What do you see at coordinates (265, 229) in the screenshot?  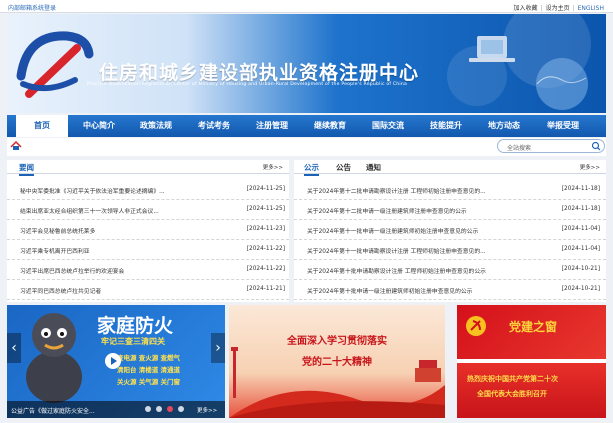 I see `news-date: [2024-11-23]` at bounding box center [265, 229].